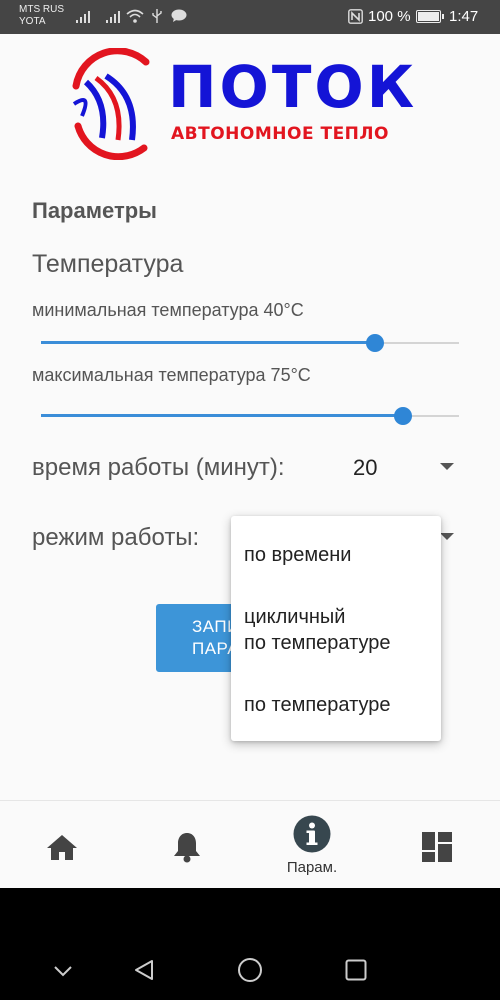  I want to click on menu-item-by-temperature: по температуре, so click(317, 705).